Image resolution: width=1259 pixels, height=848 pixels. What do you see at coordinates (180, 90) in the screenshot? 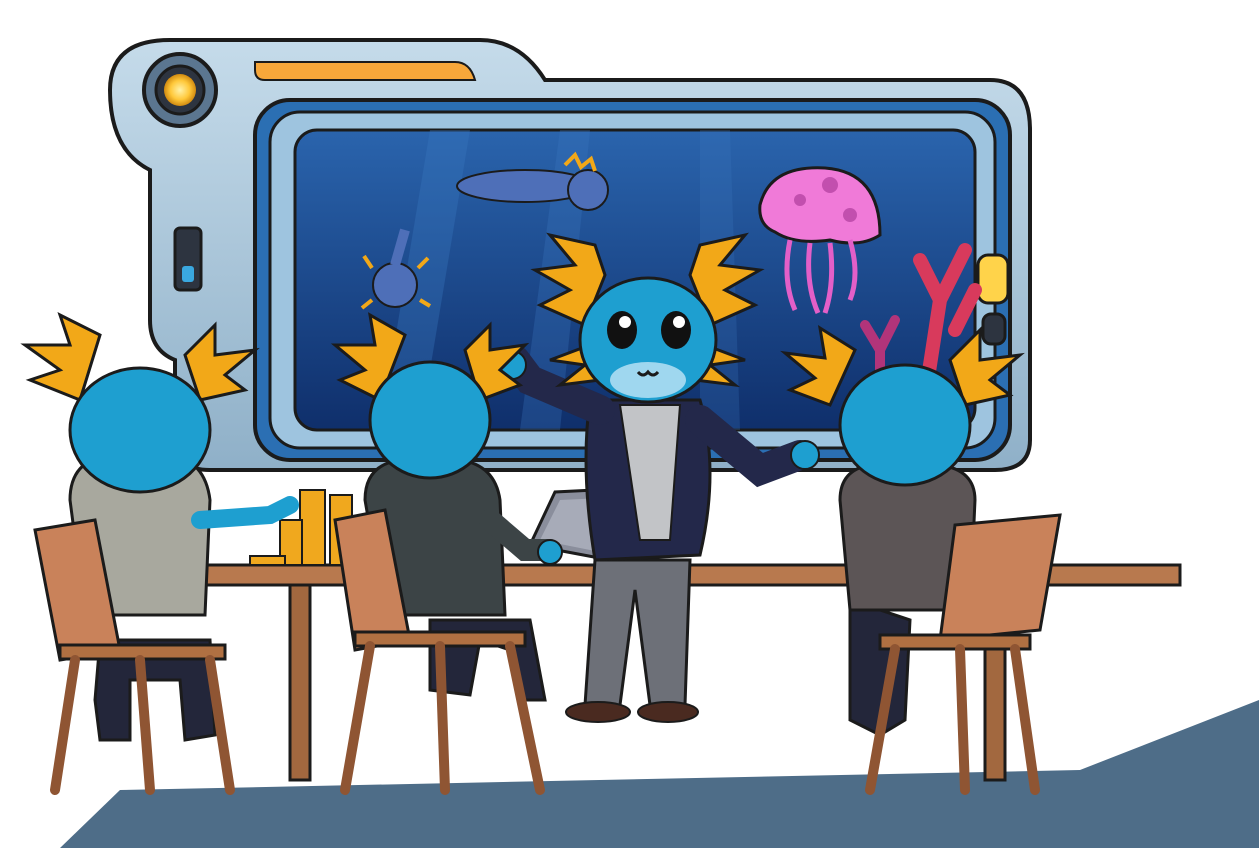
I see `indicator-light-icon` at bounding box center [180, 90].